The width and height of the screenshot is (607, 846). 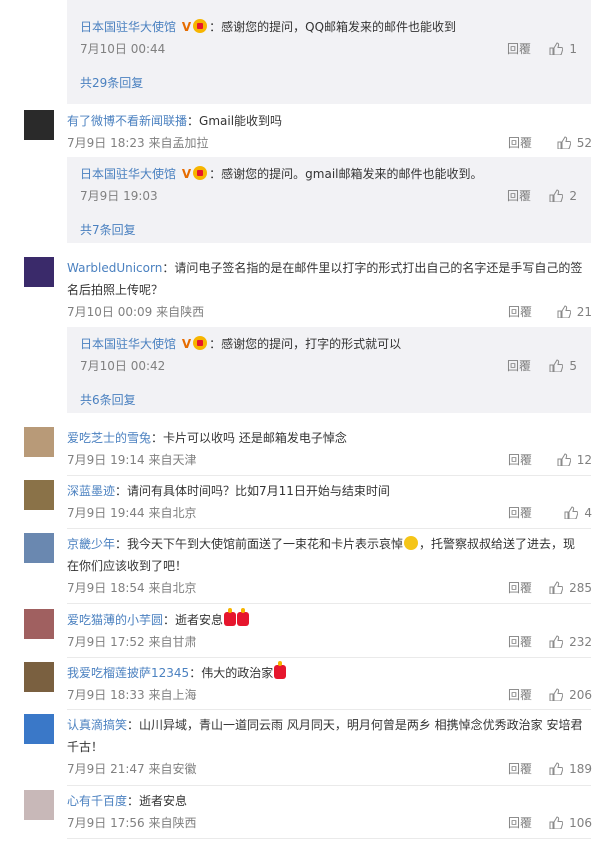 What do you see at coordinates (570, 695) in the screenshot?
I see `like-button: 206` at bounding box center [570, 695].